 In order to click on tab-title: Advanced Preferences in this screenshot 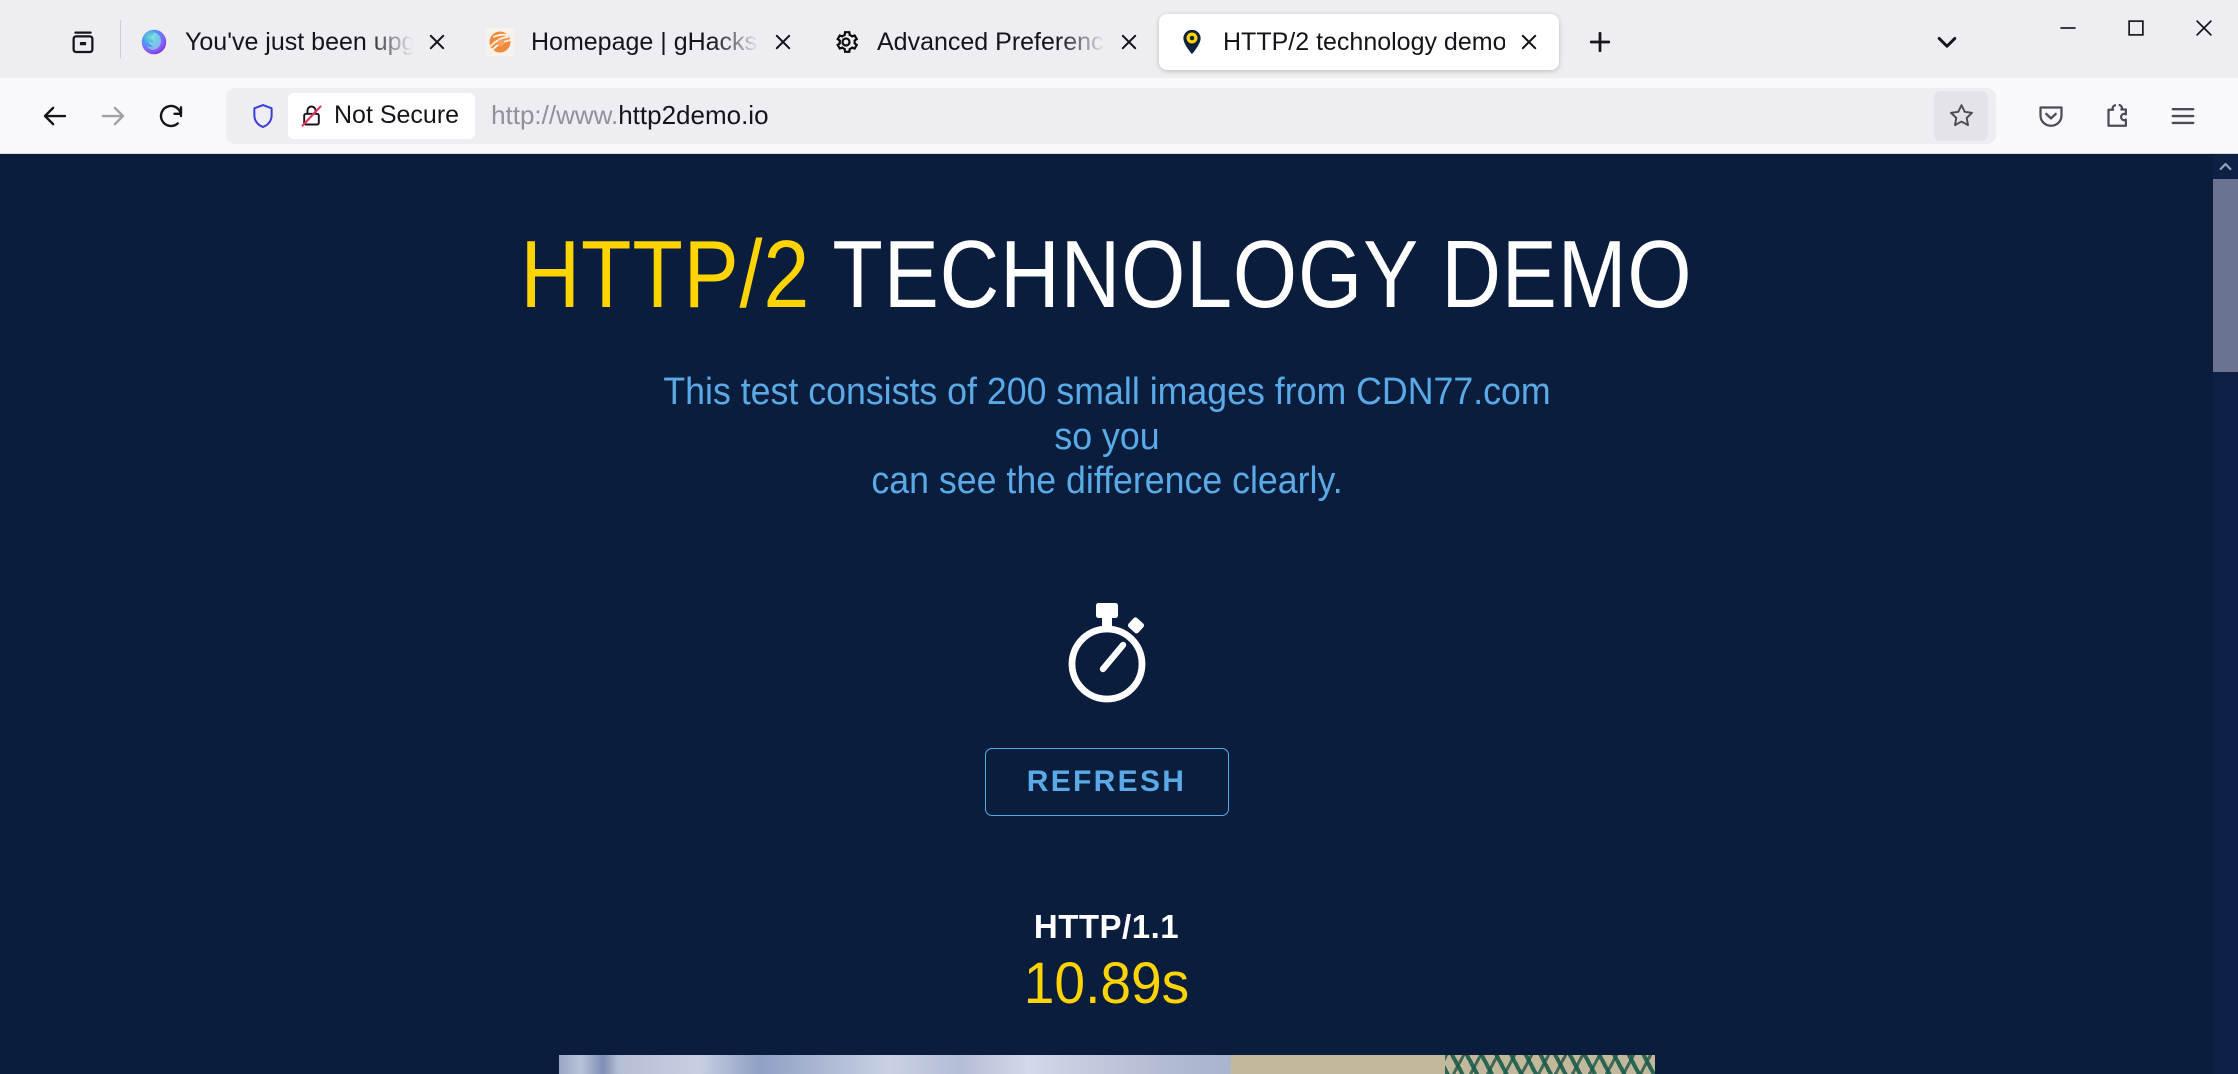, I will do `click(991, 42)`.